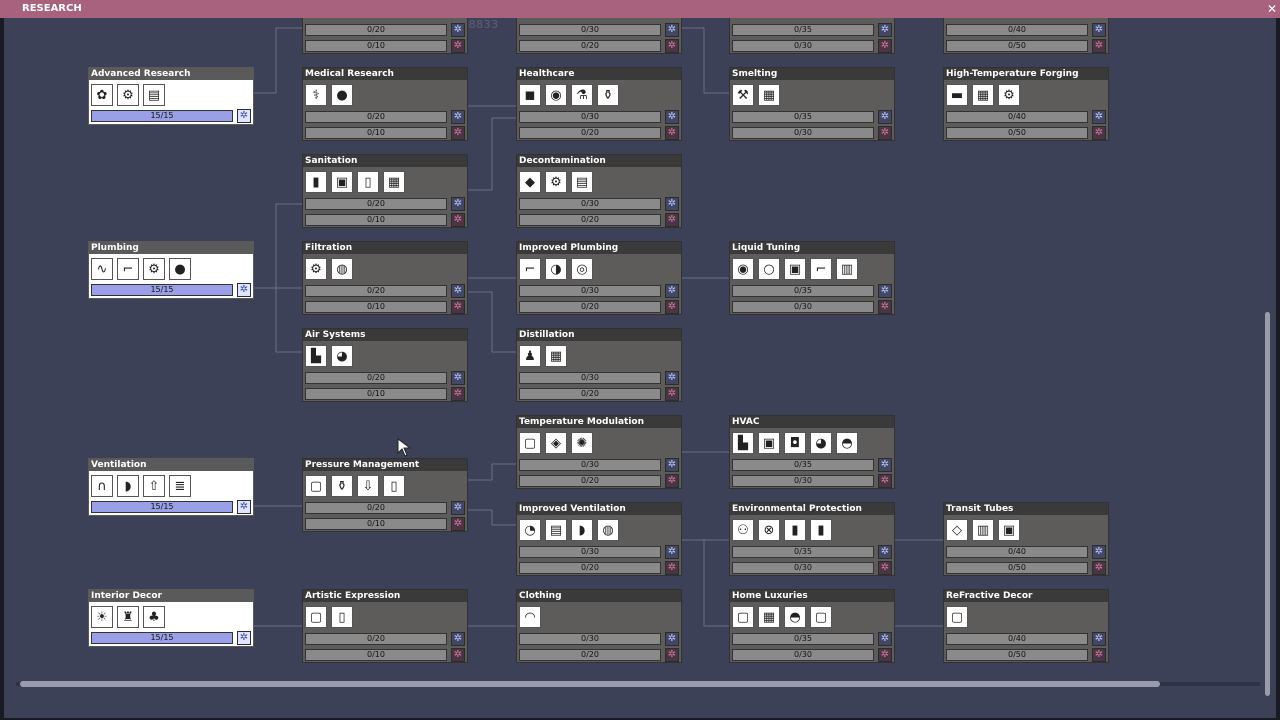  What do you see at coordinates (599, 191) in the screenshot?
I see `tech-node-decontamination: Decontamination ◆ ⚙ ▤ 0/30 ✲ 0/20 ✲` at bounding box center [599, 191].